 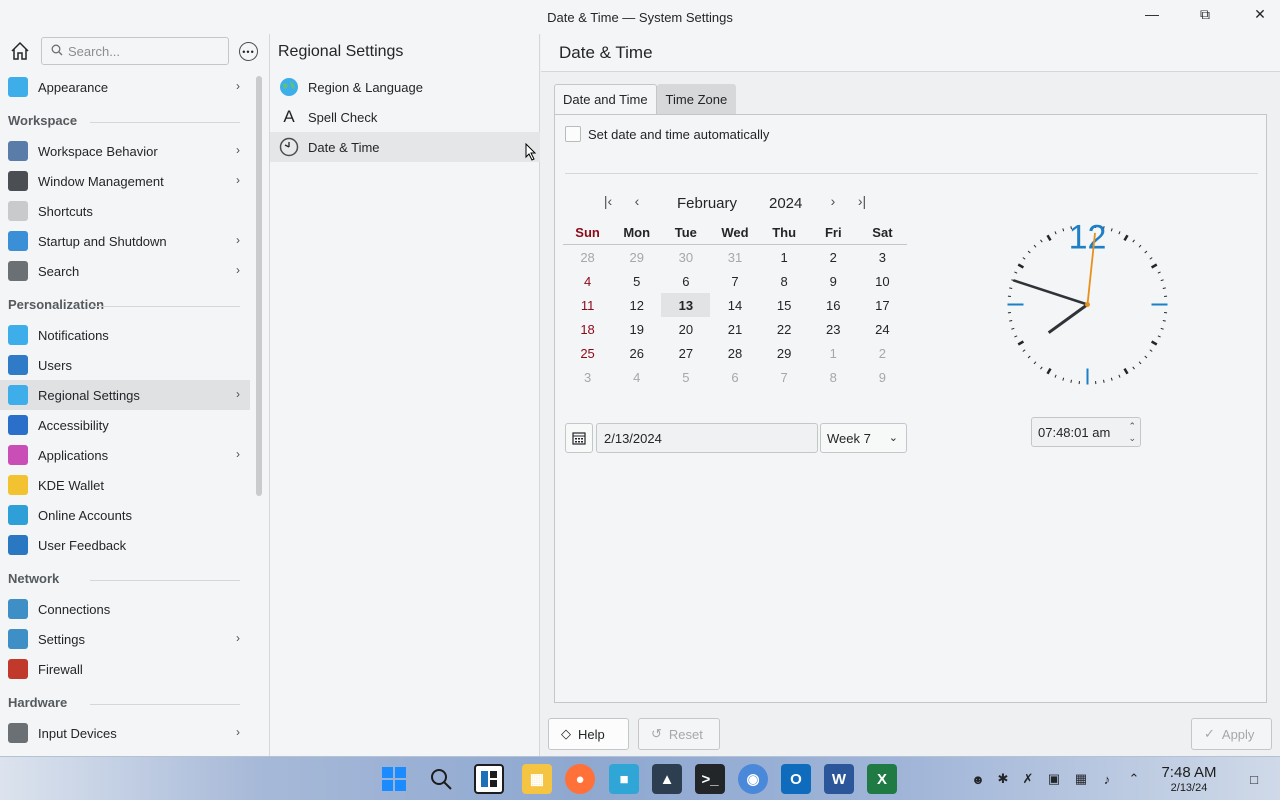 What do you see at coordinates (587, 329) in the screenshot?
I see `calendar-day: 18` at bounding box center [587, 329].